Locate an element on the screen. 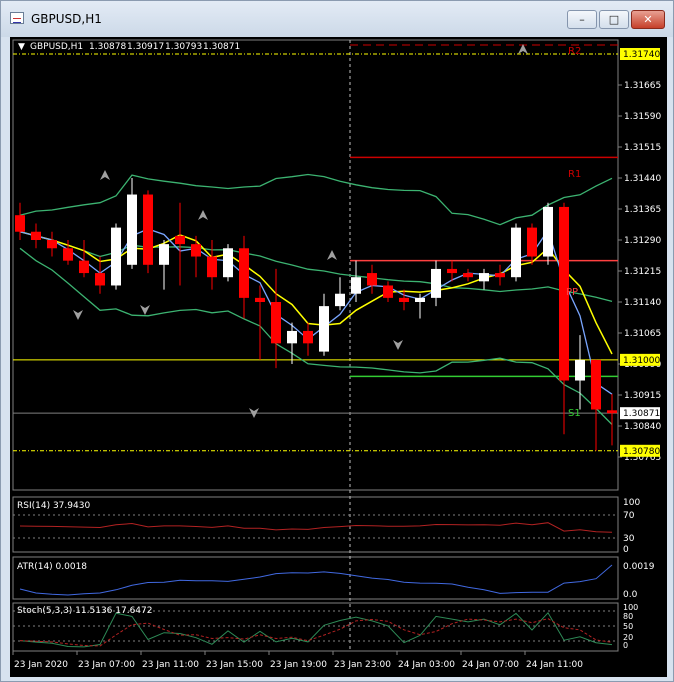 The image size is (674, 682). header-symbol: GBPUSD,H1 is located at coordinates (56, 47).